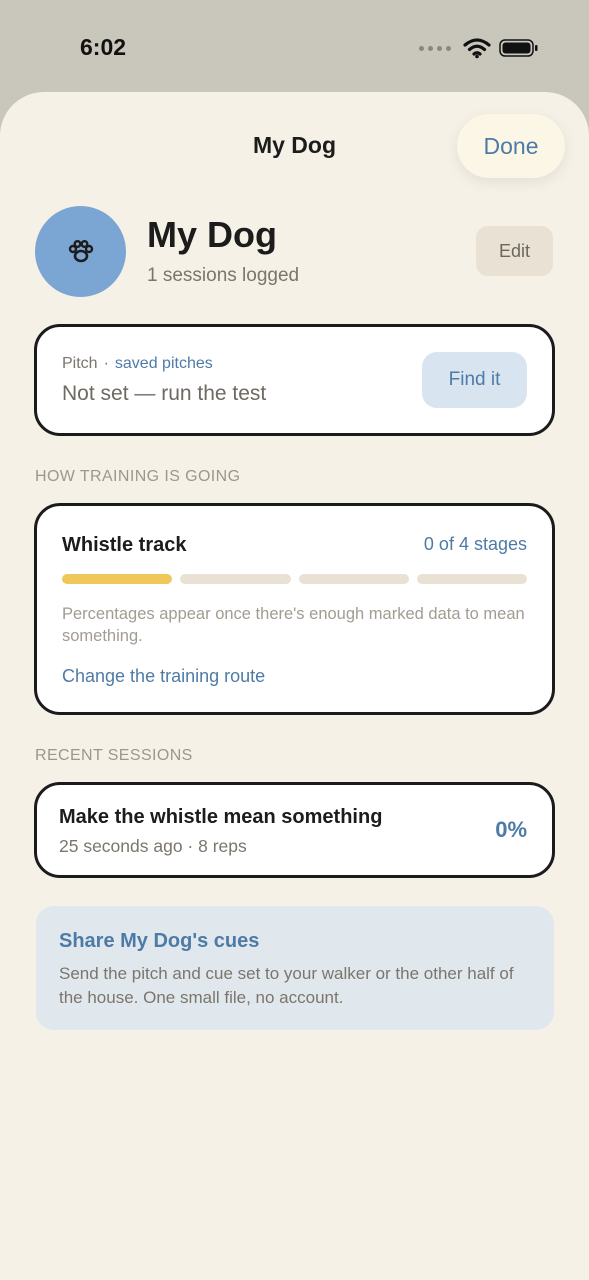 Image resolution: width=589 pixels, height=1280 pixels. What do you see at coordinates (138, 476) in the screenshot?
I see `training-section-header: HOW TRAINING IS GOING` at bounding box center [138, 476].